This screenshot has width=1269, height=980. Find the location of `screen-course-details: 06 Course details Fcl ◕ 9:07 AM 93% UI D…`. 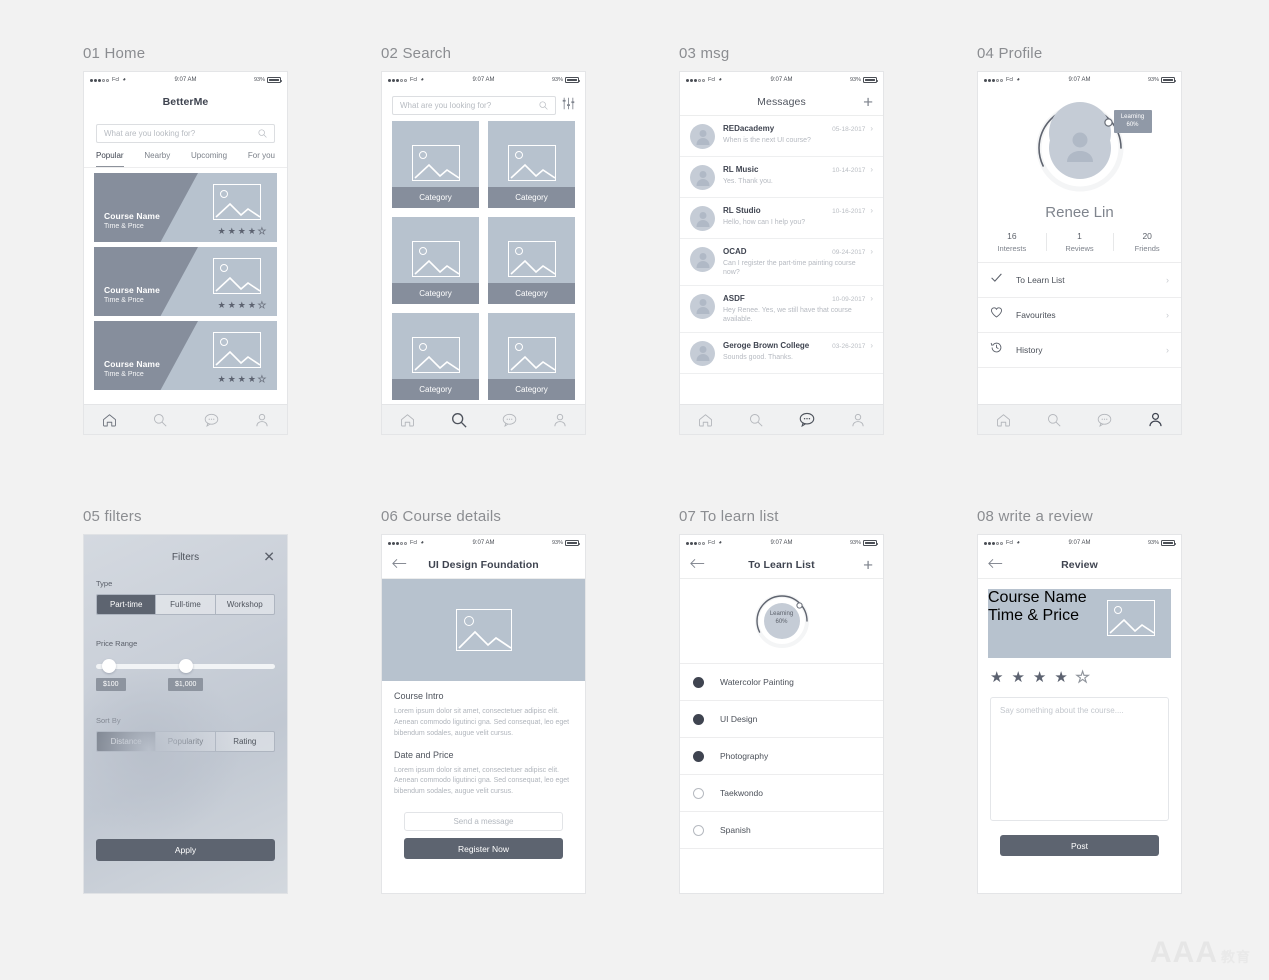

screen-course-details: 06 Course details Fcl ◕ 9:07 AM 93% UI D… is located at coordinates (483, 701).